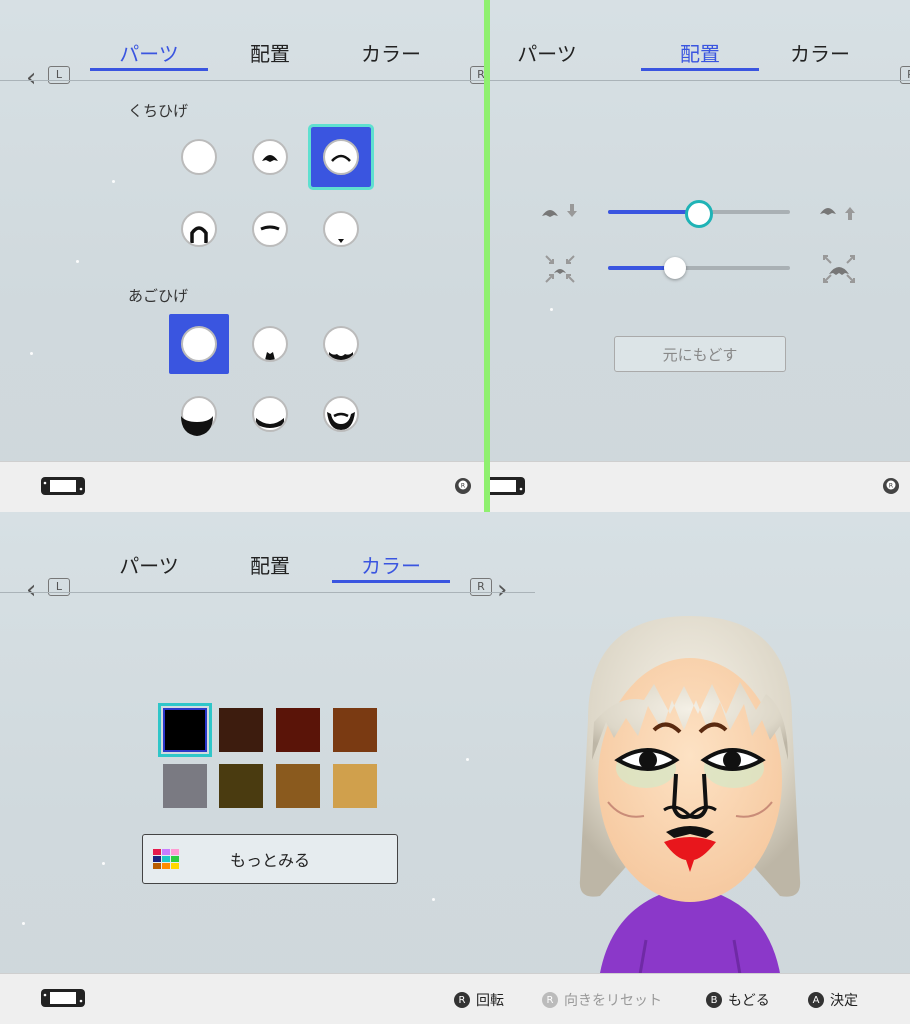 The image size is (910, 1024). I want to click on reset-facing-hint: R 向きをリセット, so click(602, 1000).